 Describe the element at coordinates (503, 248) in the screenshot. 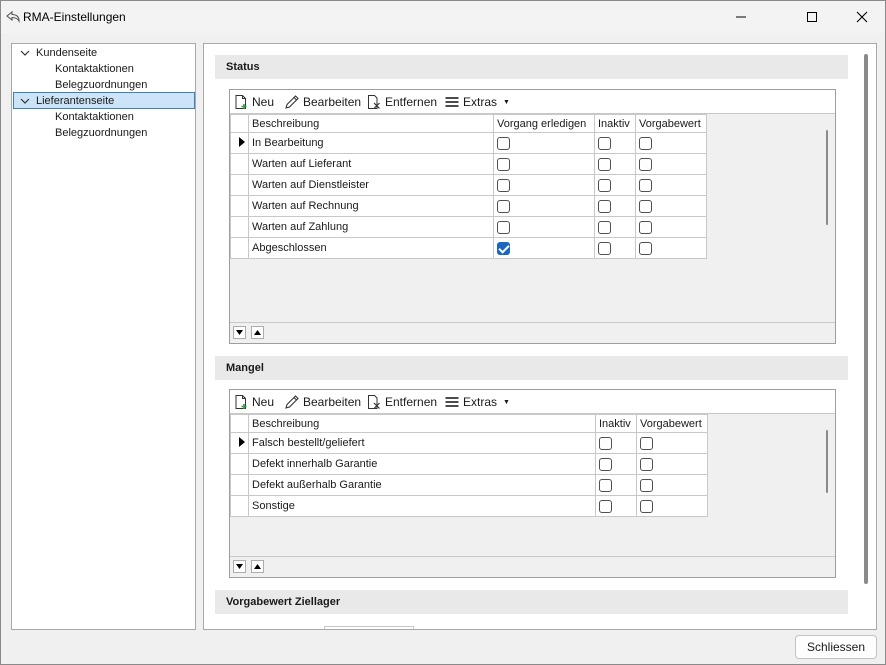

I see `checkbox-vorgang-erledigen-checked` at that location.